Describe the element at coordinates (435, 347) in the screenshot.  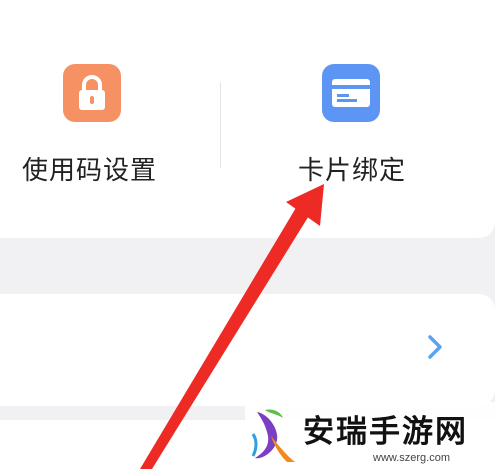
I see `chevron-right-icon` at that location.